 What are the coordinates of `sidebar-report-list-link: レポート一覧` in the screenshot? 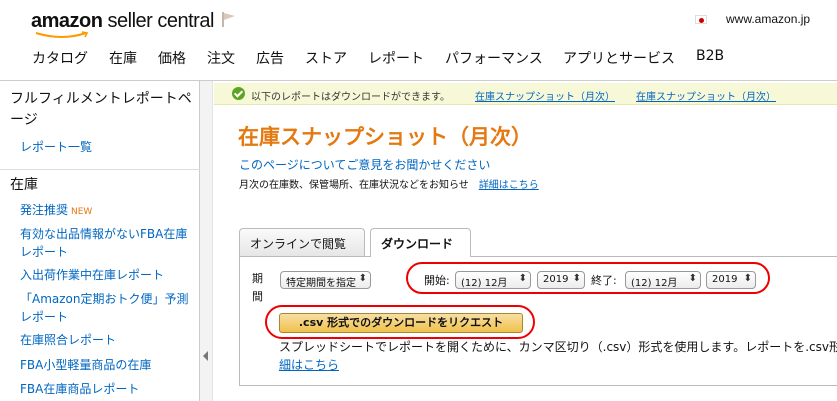 It's located at (105, 147).